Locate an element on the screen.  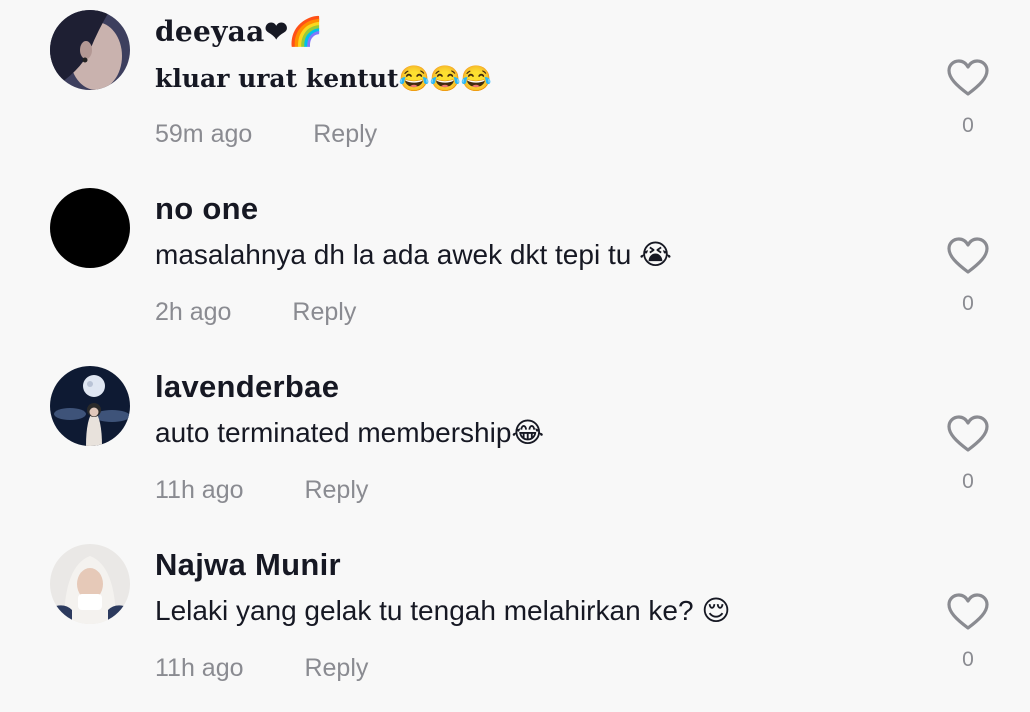
comment-meta: 59m ago Reply is located at coordinates (266, 134).